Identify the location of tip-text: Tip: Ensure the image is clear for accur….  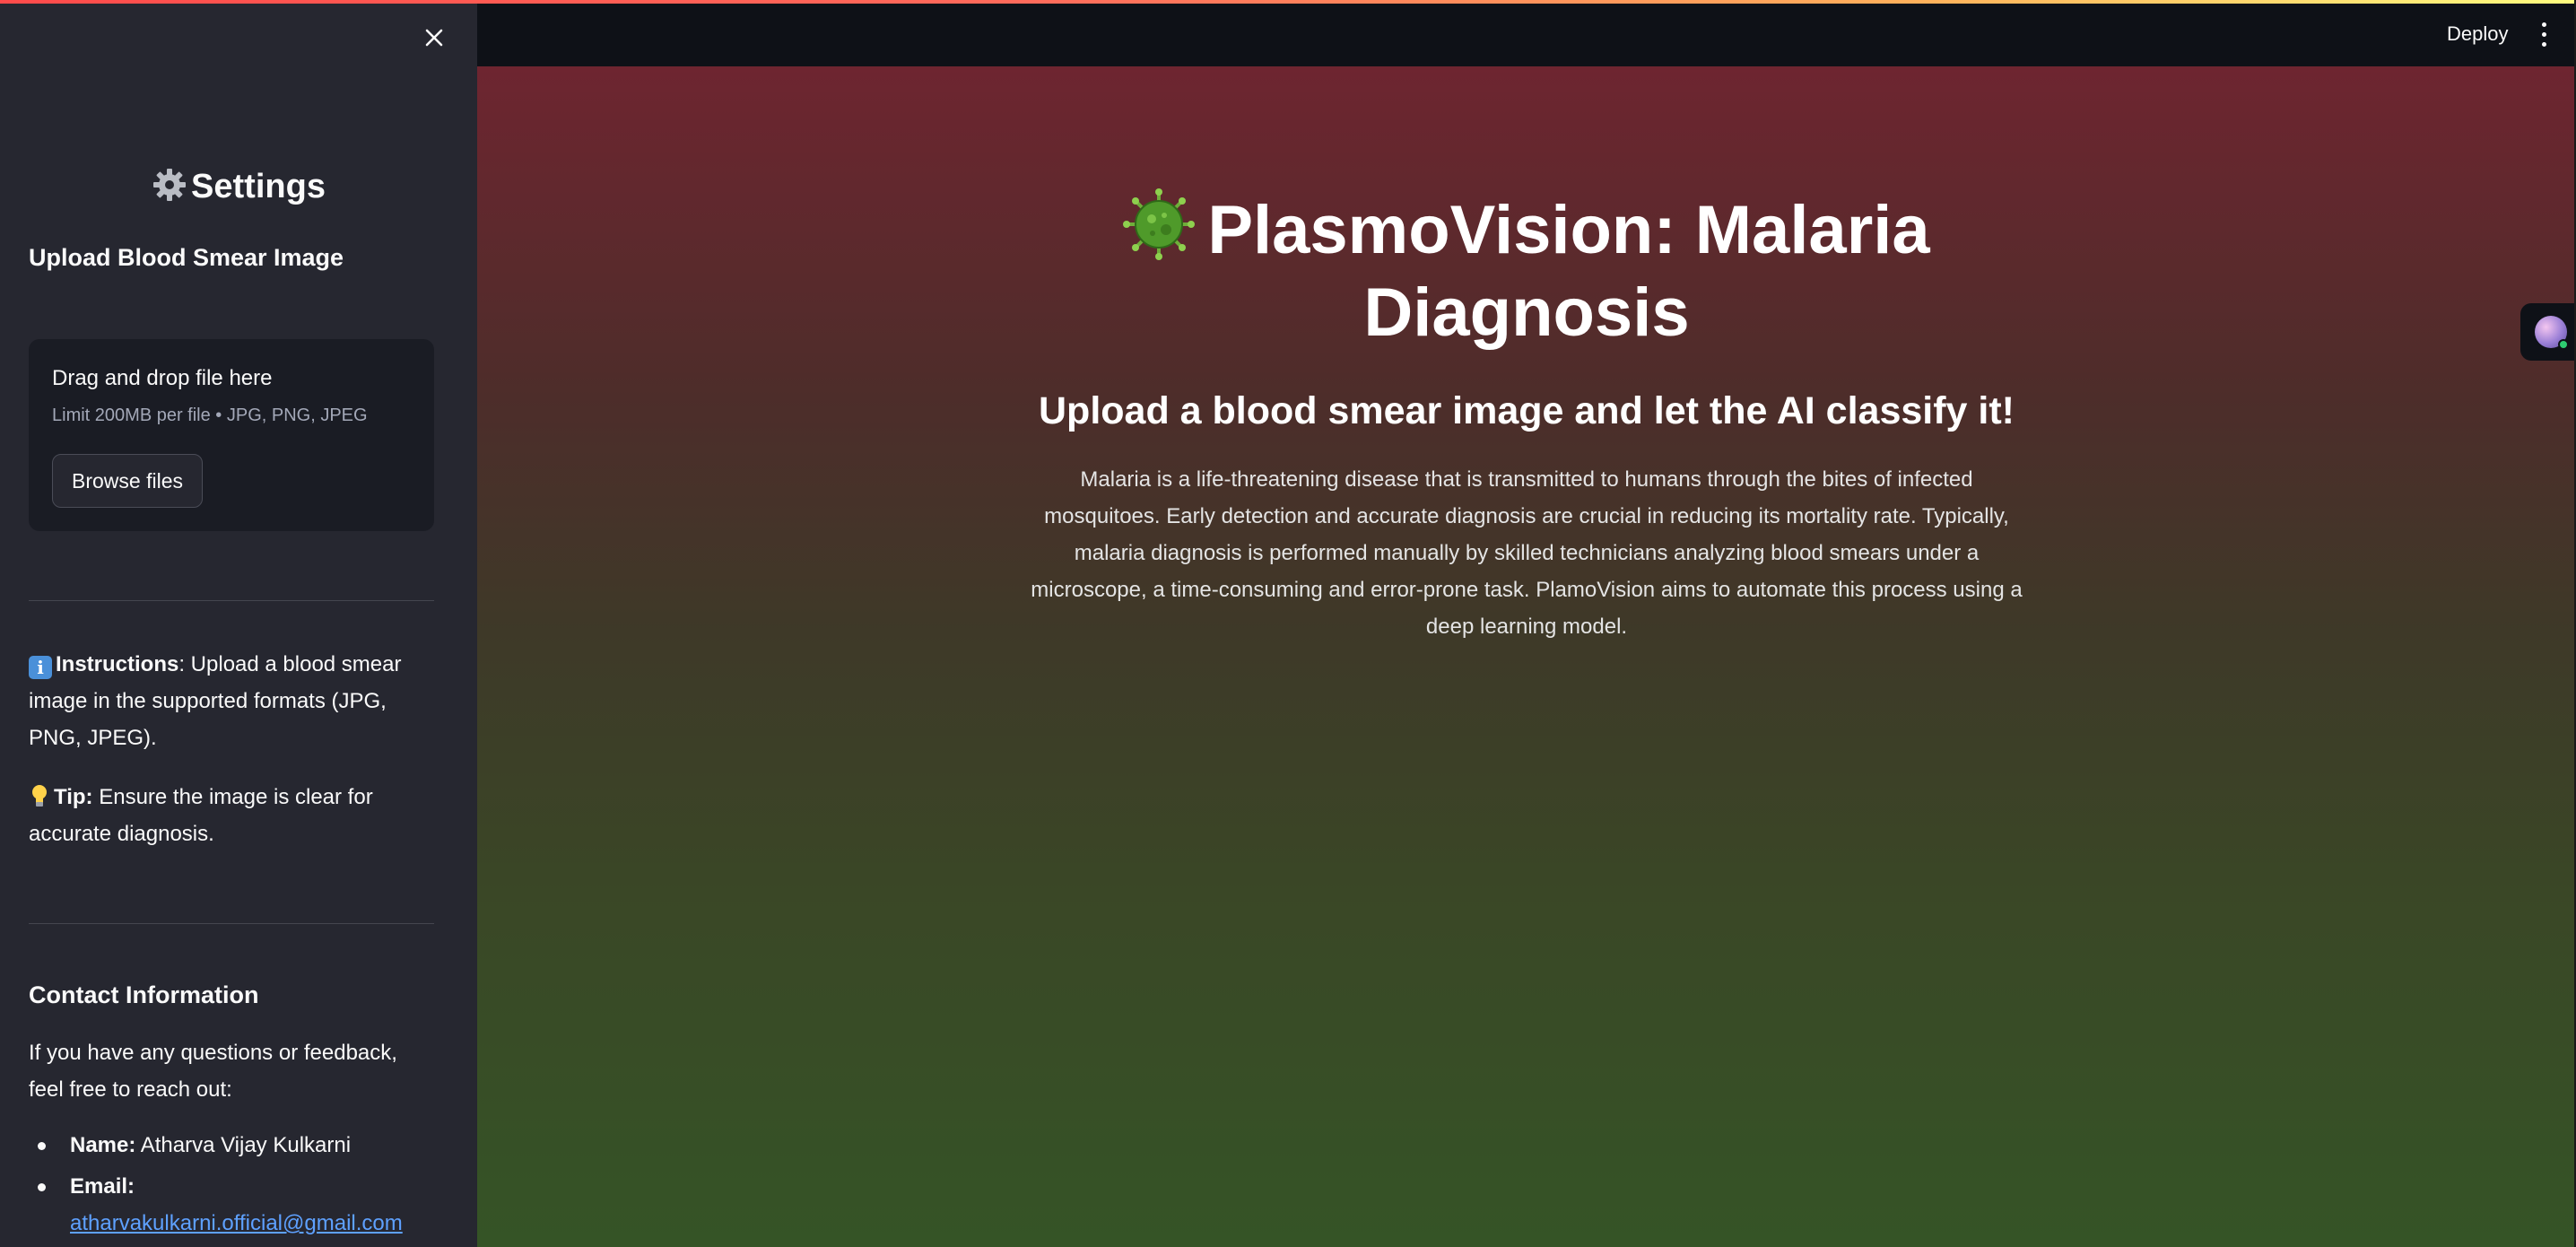
(231, 815).